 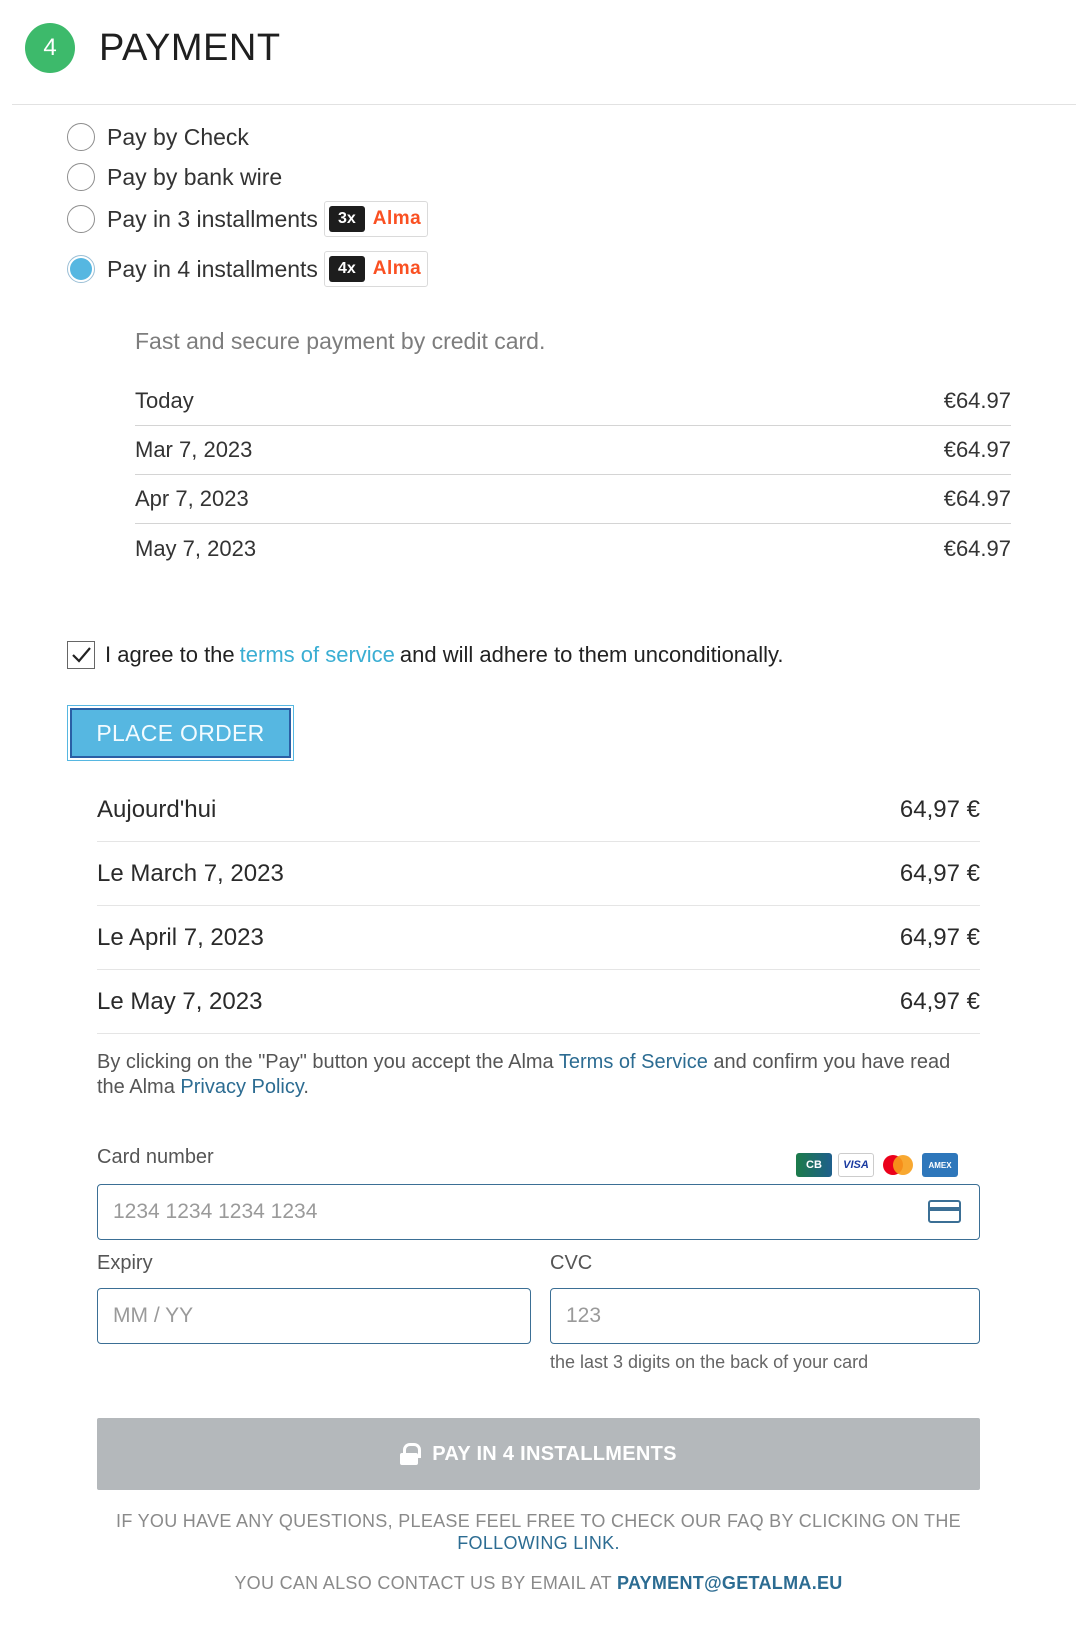 I want to click on terms-suffix: and will adhere to them unconditionally., so click(x=591, y=654).